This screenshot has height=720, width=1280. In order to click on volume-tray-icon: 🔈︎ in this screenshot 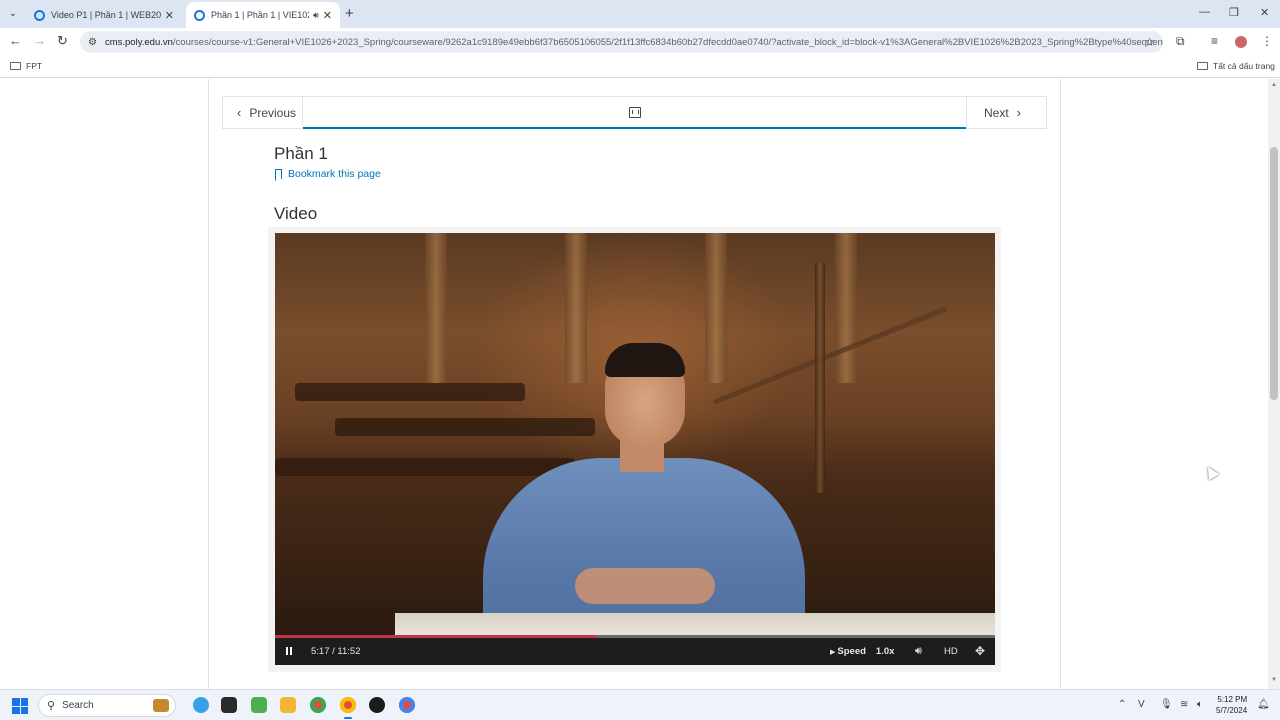, I will do `click(1200, 704)`.